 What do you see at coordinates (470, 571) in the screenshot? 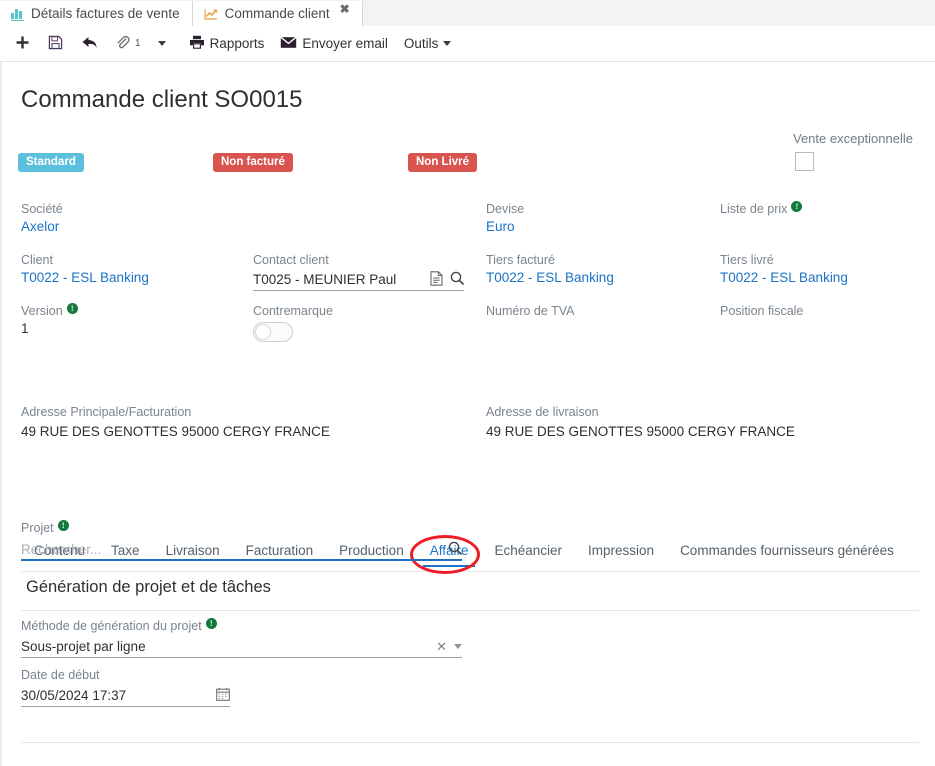
I see `tab-bar-divider` at bounding box center [470, 571].